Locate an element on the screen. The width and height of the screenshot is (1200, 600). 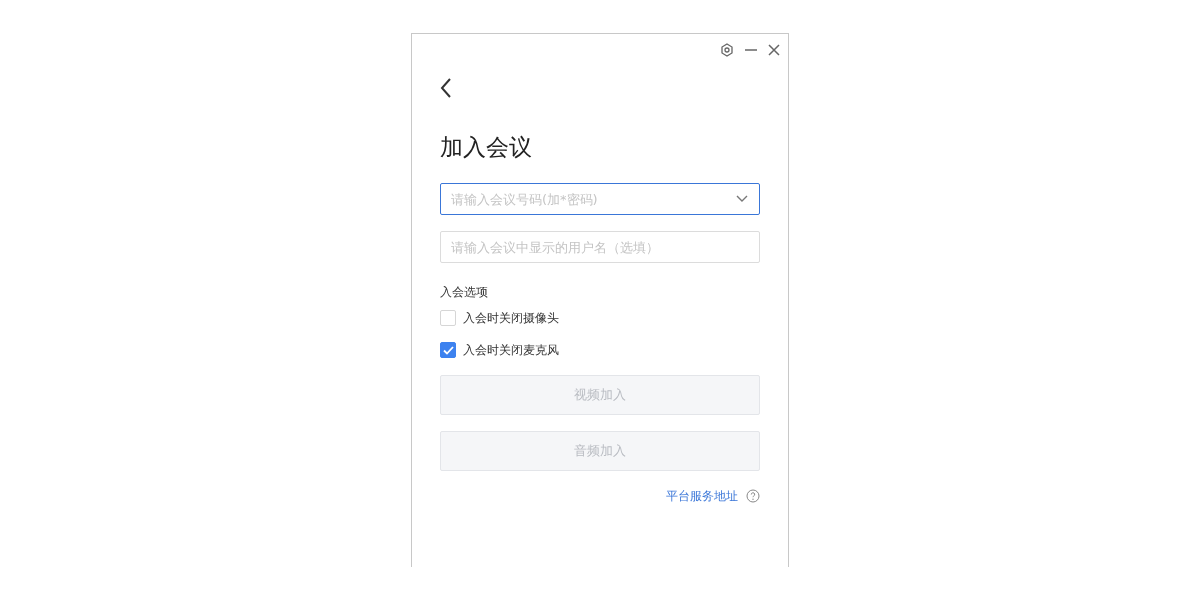
close-icon is located at coordinates (774, 50).